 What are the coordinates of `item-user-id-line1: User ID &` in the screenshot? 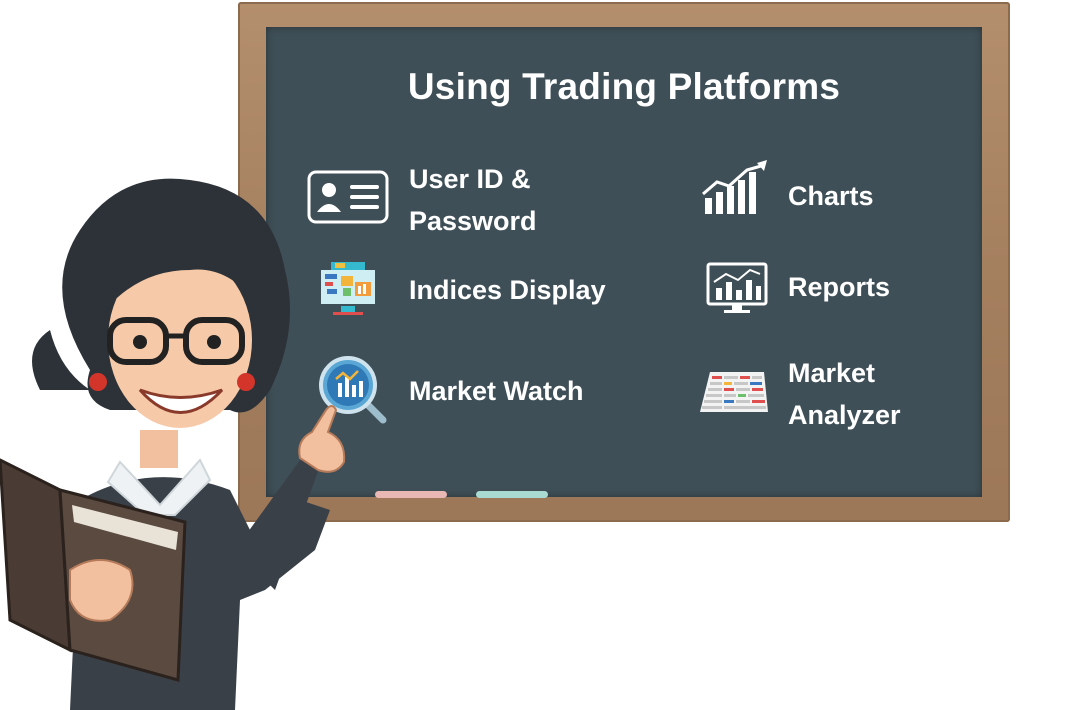 It's located at (470, 179).